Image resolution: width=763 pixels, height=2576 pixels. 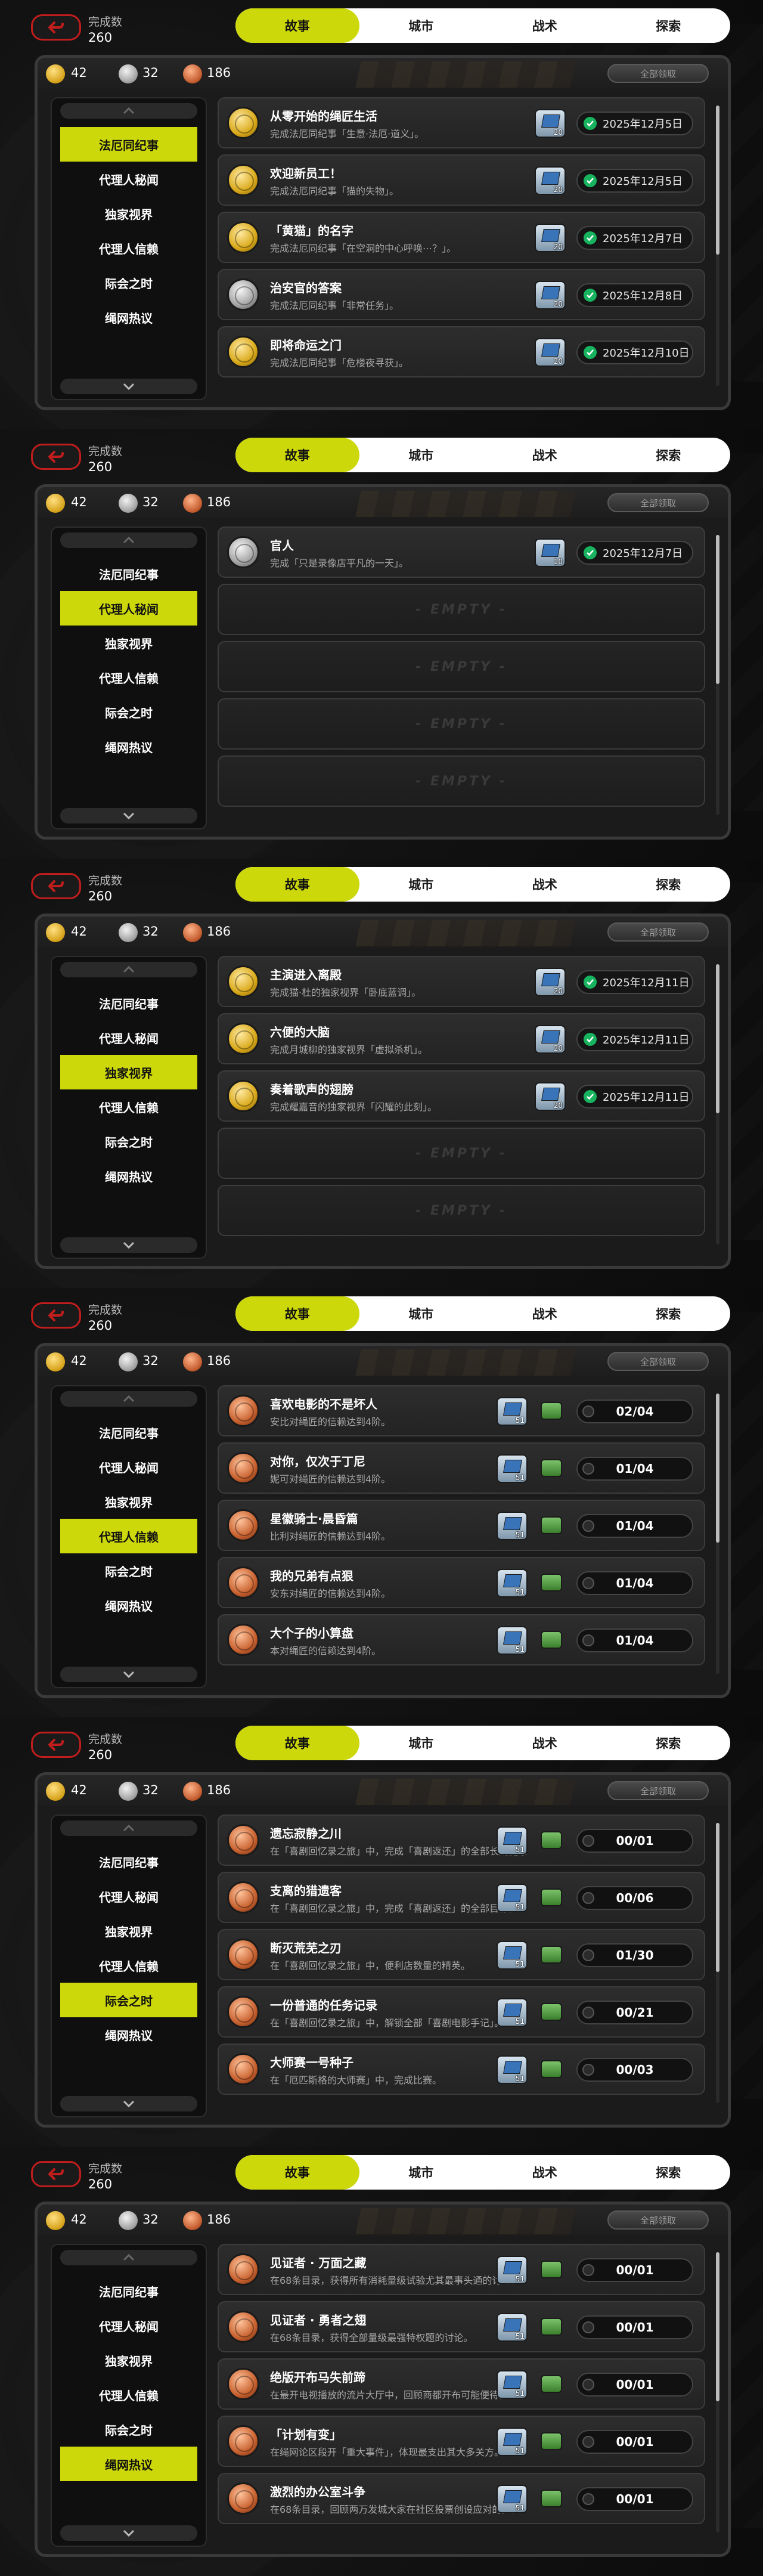 I want to click on achievement-entry: 官人 完成「只是录像店平凡的一天」。 10 2025年12月7日, so click(x=461, y=552).